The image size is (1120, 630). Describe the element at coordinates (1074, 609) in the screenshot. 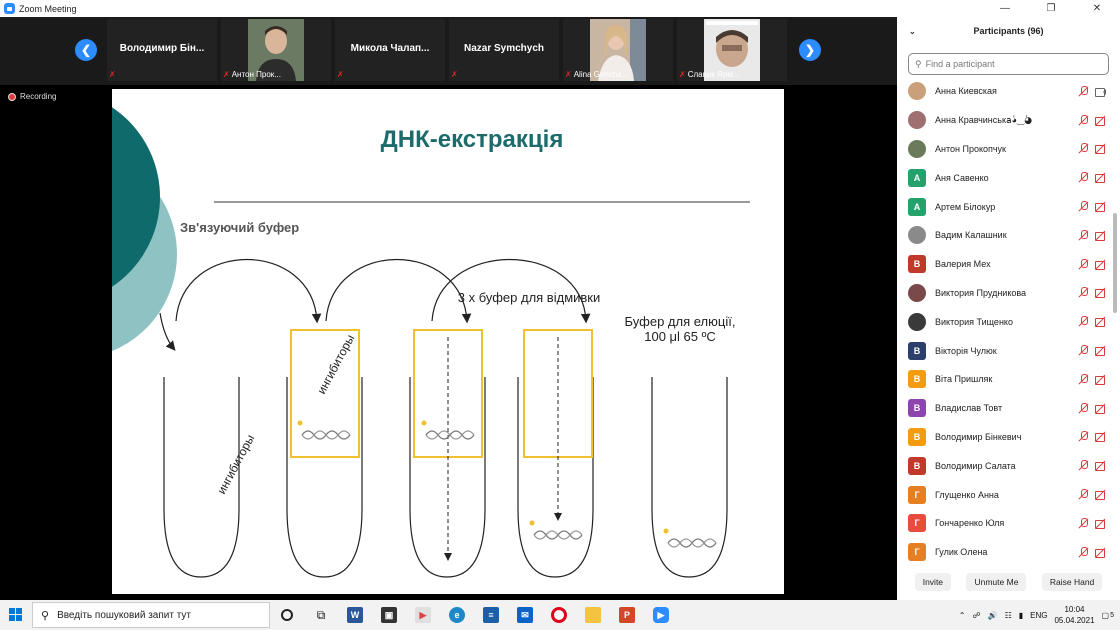

I see `clock-time: 10:04` at that location.